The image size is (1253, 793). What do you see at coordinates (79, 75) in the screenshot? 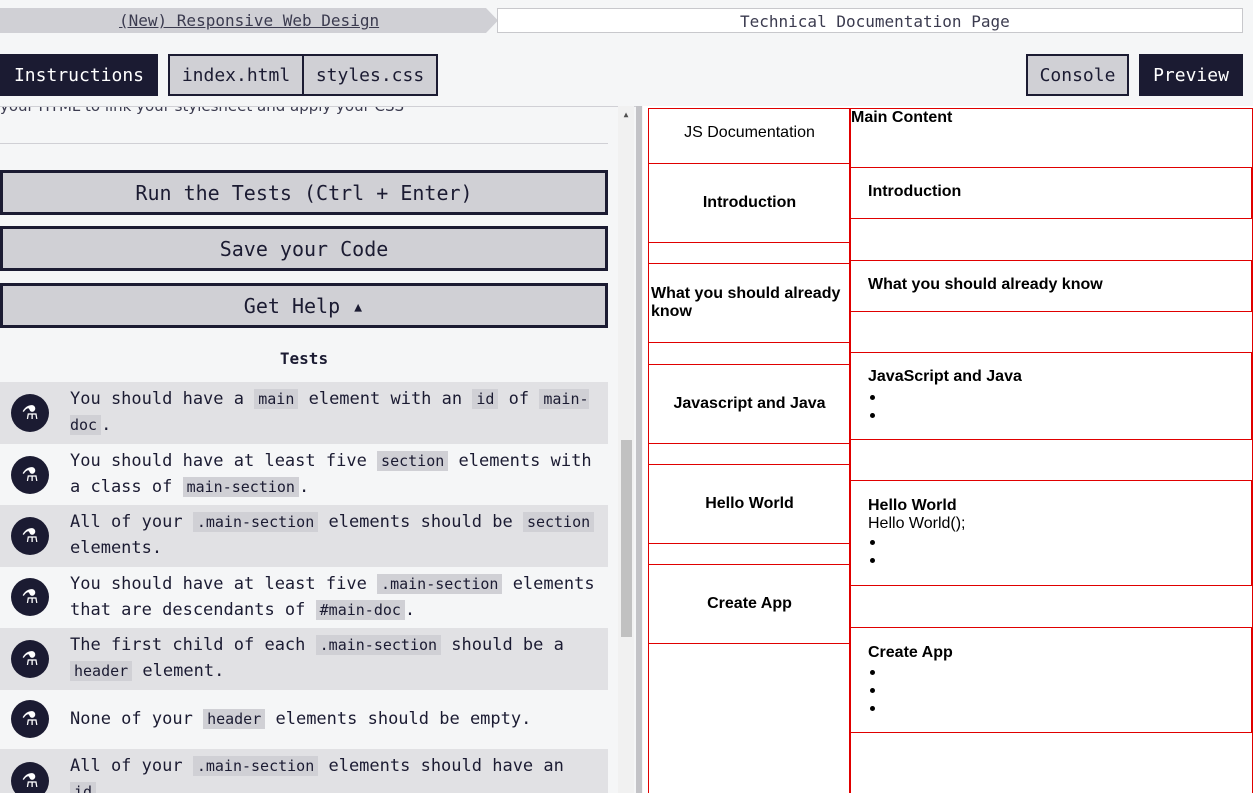
I see `tab-instructions: Instructions` at bounding box center [79, 75].